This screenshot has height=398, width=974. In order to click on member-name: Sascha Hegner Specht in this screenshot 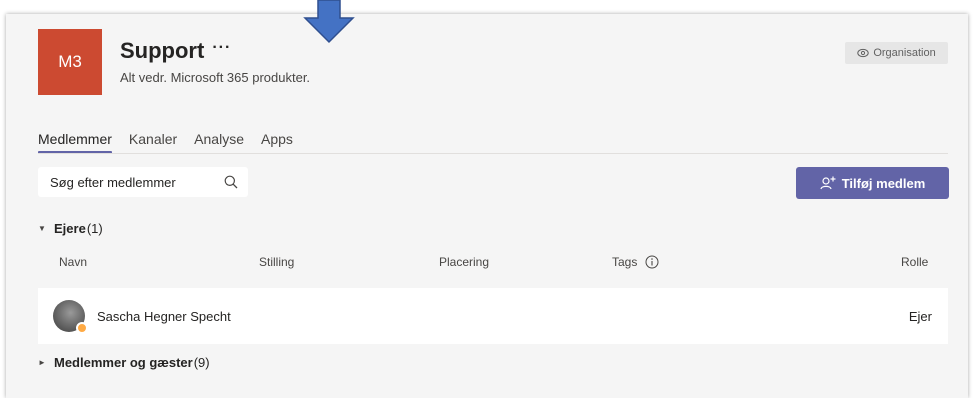, I will do `click(164, 316)`.